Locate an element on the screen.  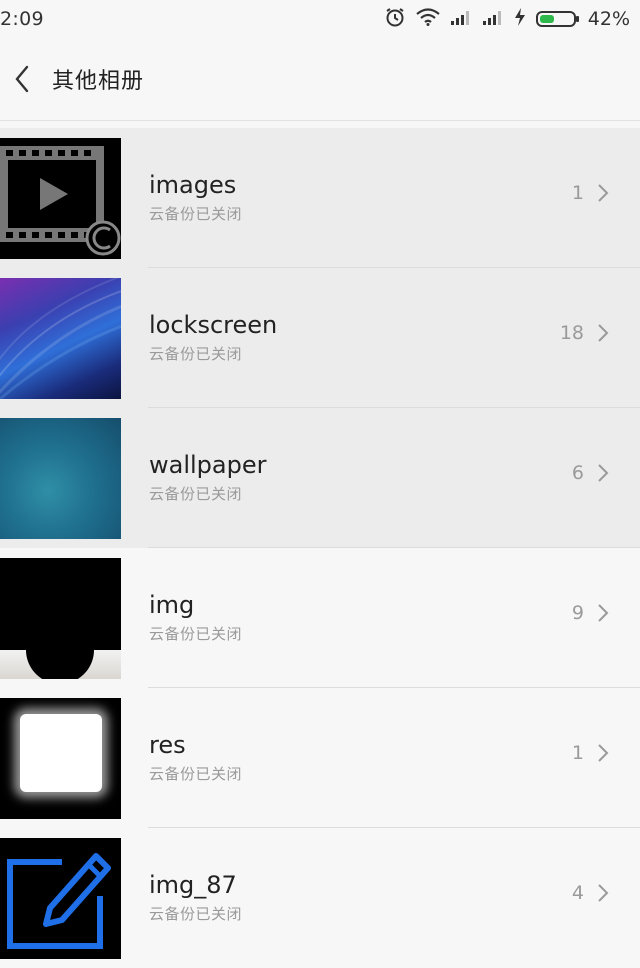
album-count: 18 is located at coordinates (571, 333).